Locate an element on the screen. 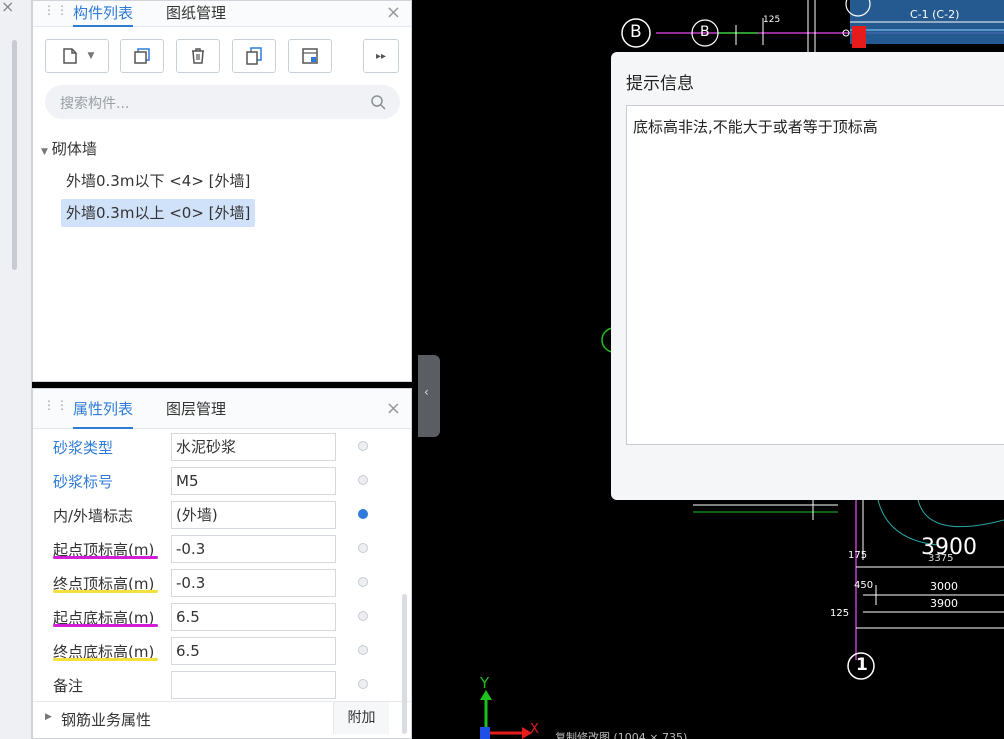 Image resolution: width=1004 pixels, height=739 pixels. property-label: 内/外墙标志 is located at coordinates (93, 516).